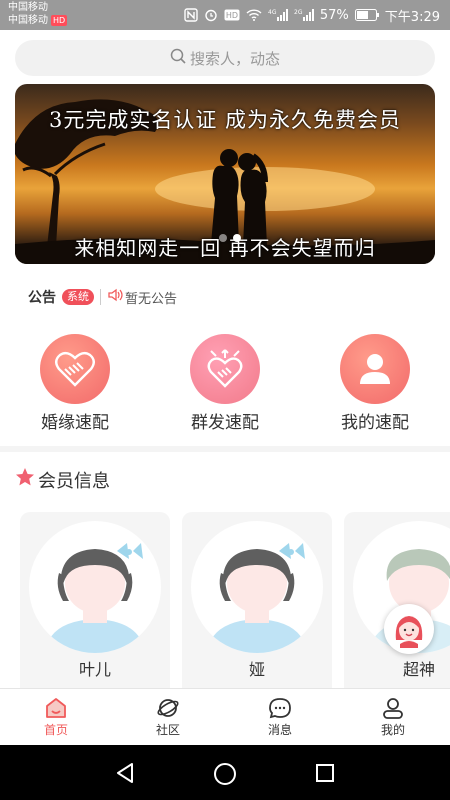 The width and height of the screenshot is (450, 800). I want to click on customer-service-button, so click(409, 629).